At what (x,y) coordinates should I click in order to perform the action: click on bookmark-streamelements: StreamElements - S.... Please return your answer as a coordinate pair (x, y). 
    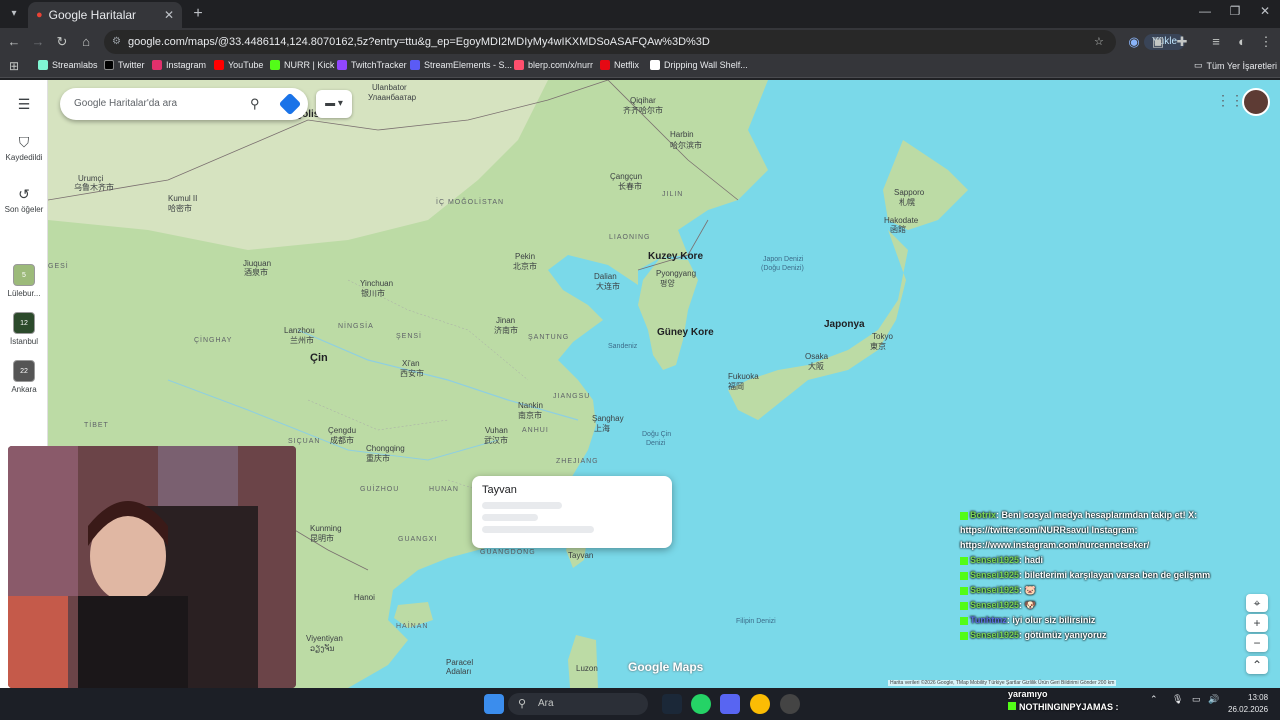
    Looking at the image, I should click on (461, 65).